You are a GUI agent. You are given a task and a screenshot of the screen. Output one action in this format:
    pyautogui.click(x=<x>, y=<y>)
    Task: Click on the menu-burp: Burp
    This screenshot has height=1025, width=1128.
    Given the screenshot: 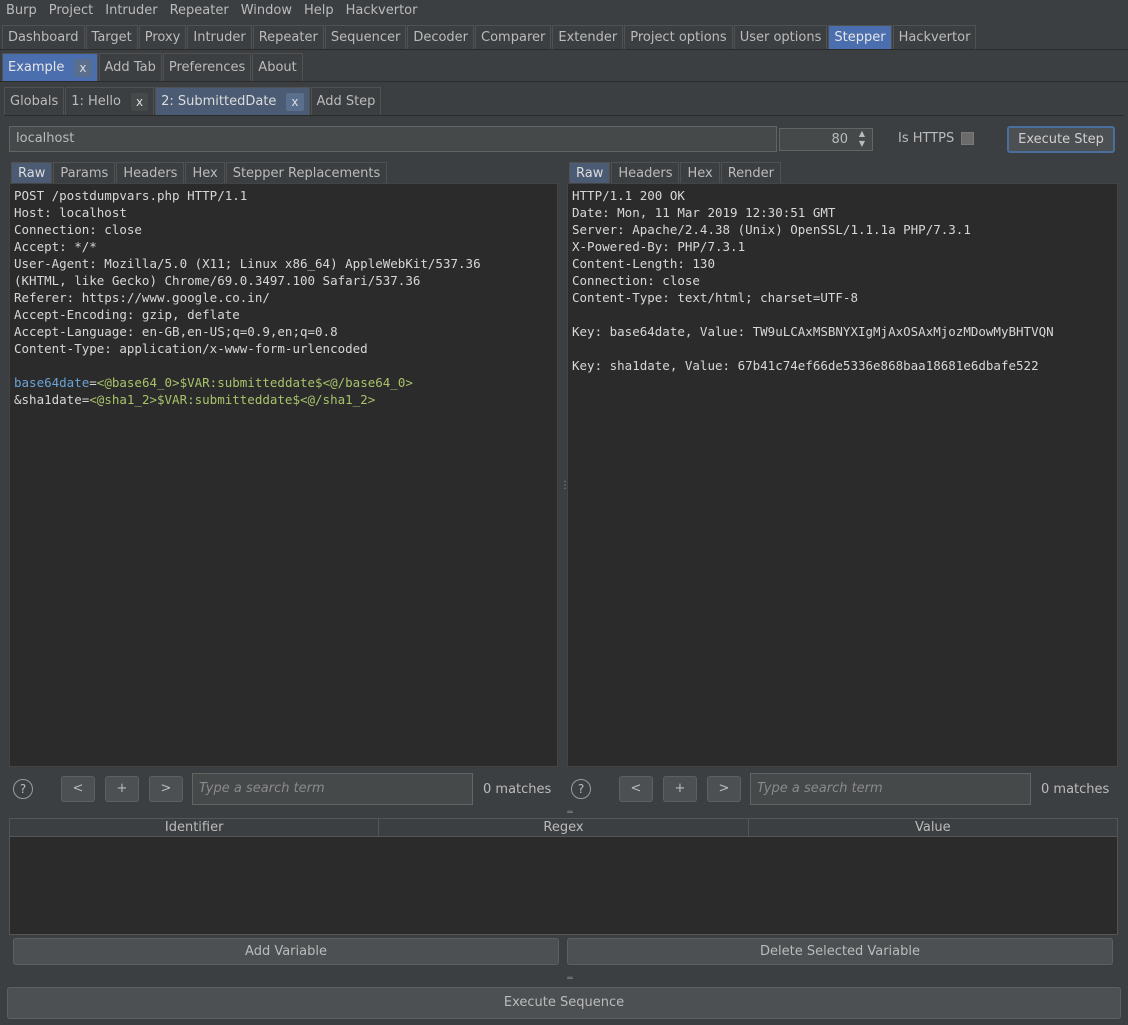 What is the action you would take?
    pyautogui.click(x=21, y=11)
    